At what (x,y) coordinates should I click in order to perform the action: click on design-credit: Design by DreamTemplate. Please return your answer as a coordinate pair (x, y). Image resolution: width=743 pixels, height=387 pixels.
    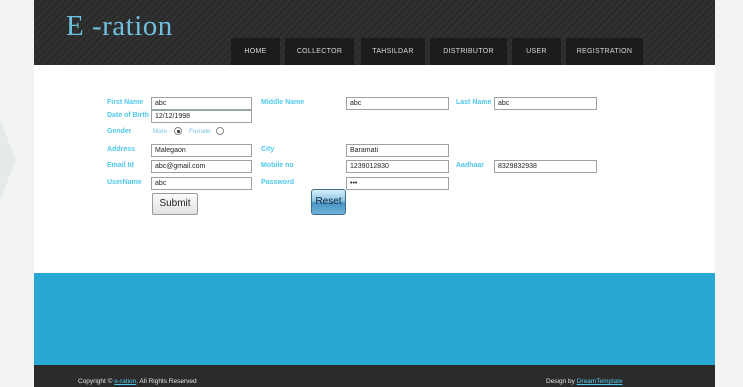
    Looking at the image, I should click on (584, 381).